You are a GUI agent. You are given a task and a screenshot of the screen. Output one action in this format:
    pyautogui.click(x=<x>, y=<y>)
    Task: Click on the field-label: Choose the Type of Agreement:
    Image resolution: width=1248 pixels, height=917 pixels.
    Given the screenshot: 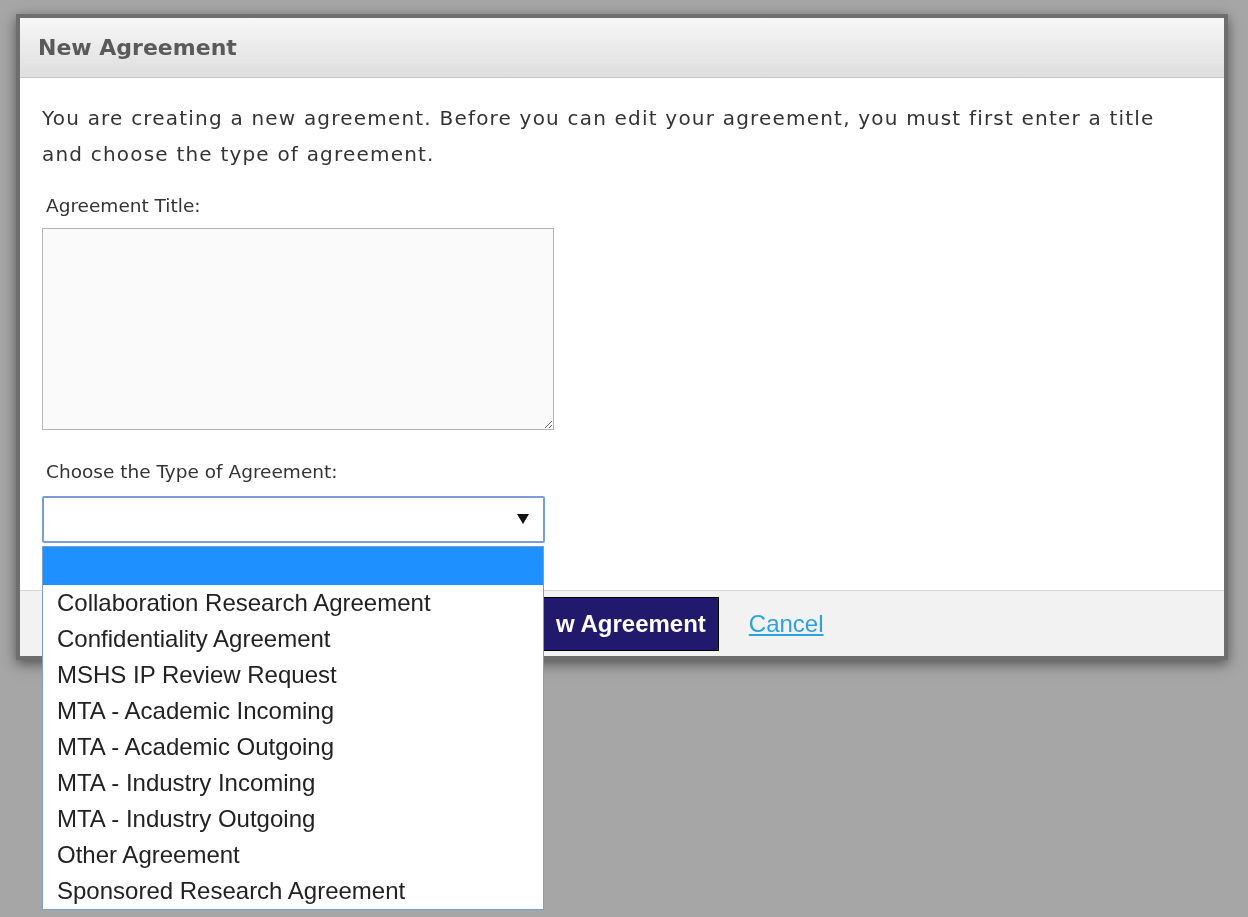 What is the action you would take?
    pyautogui.click(x=192, y=471)
    